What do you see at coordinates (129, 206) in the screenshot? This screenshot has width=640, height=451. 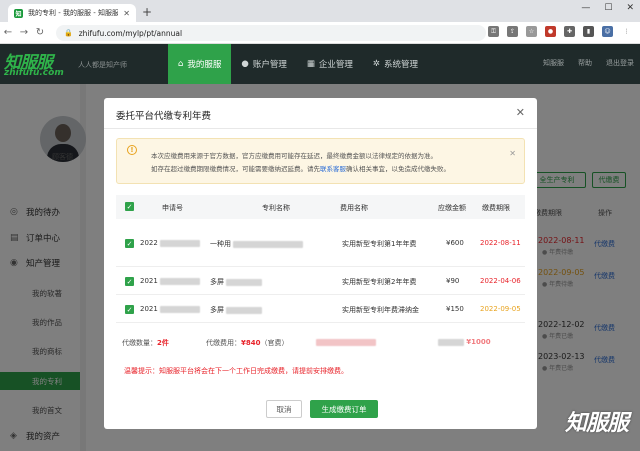 I see `select-all-checkbox: ✓` at bounding box center [129, 206].